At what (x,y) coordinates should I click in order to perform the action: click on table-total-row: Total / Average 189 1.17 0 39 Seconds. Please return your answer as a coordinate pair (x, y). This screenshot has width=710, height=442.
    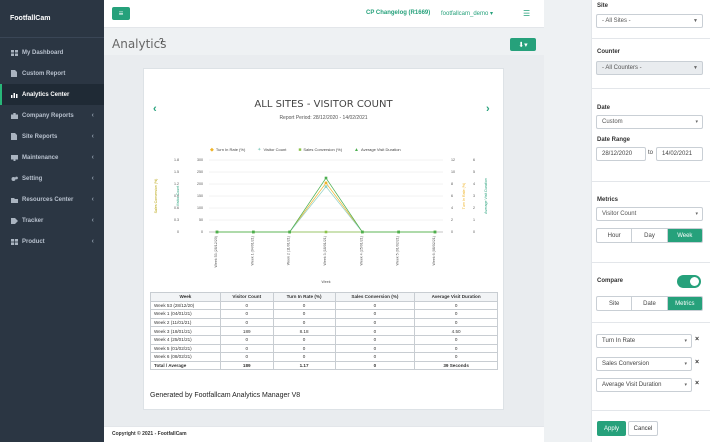
    Looking at the image, I should click on (324, 365).